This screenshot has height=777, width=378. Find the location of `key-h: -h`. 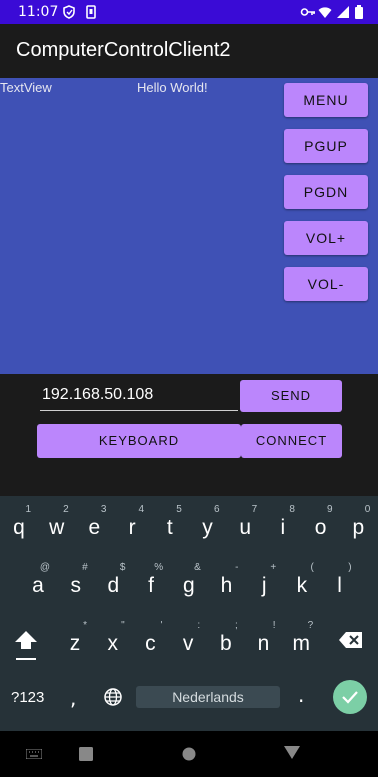

key-h: -h is located at coordinates (227, 581).